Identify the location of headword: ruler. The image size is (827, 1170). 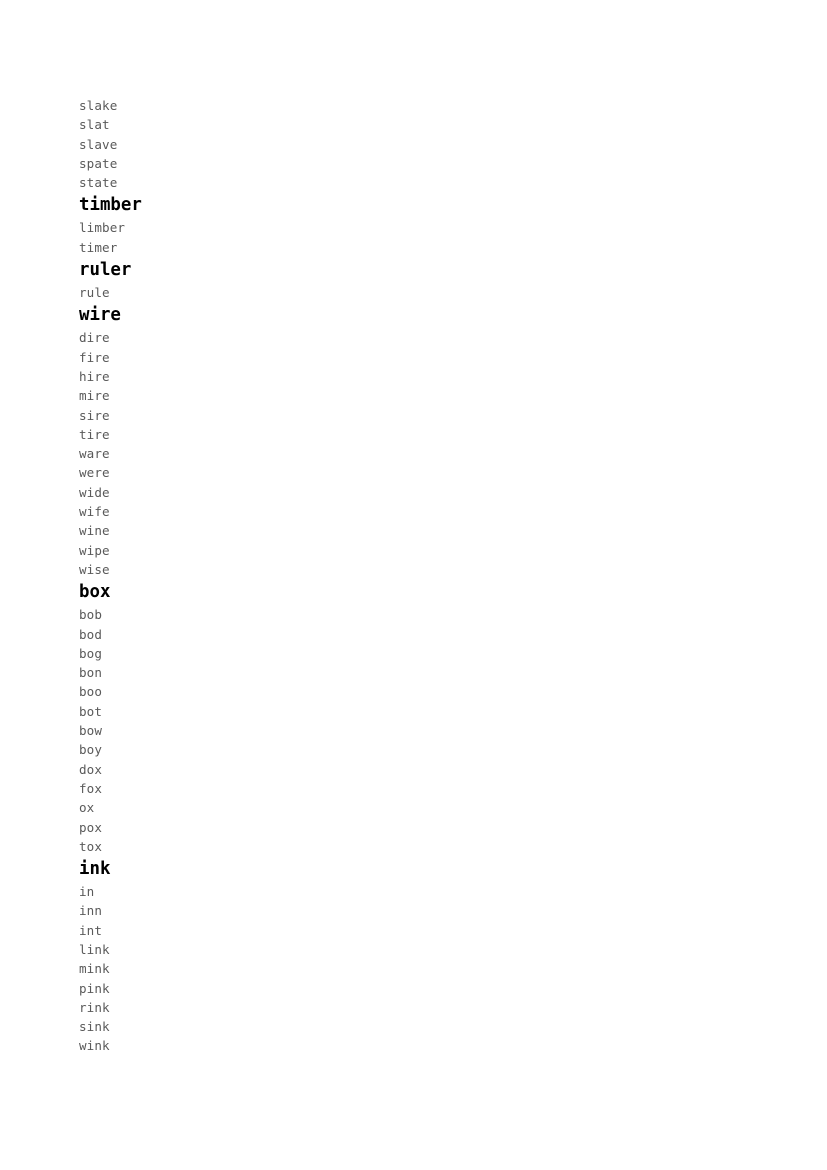
(105, 270).